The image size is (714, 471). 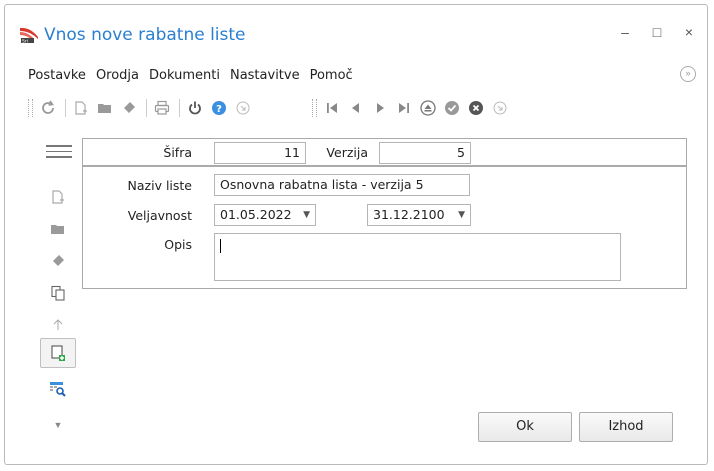 What do you see at coordinates (195, 108) in the screenshot?
I see `power-icon` at bounding box center [195, 108].